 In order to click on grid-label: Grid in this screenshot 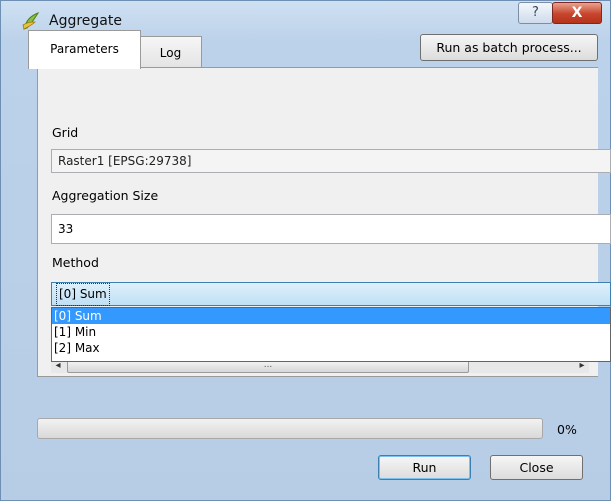, I will do `click(65, 132)`.